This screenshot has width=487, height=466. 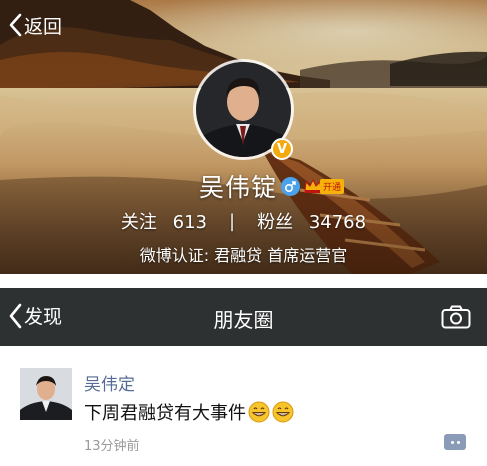 I want to click on male-icon, so click(x=290, y=186).